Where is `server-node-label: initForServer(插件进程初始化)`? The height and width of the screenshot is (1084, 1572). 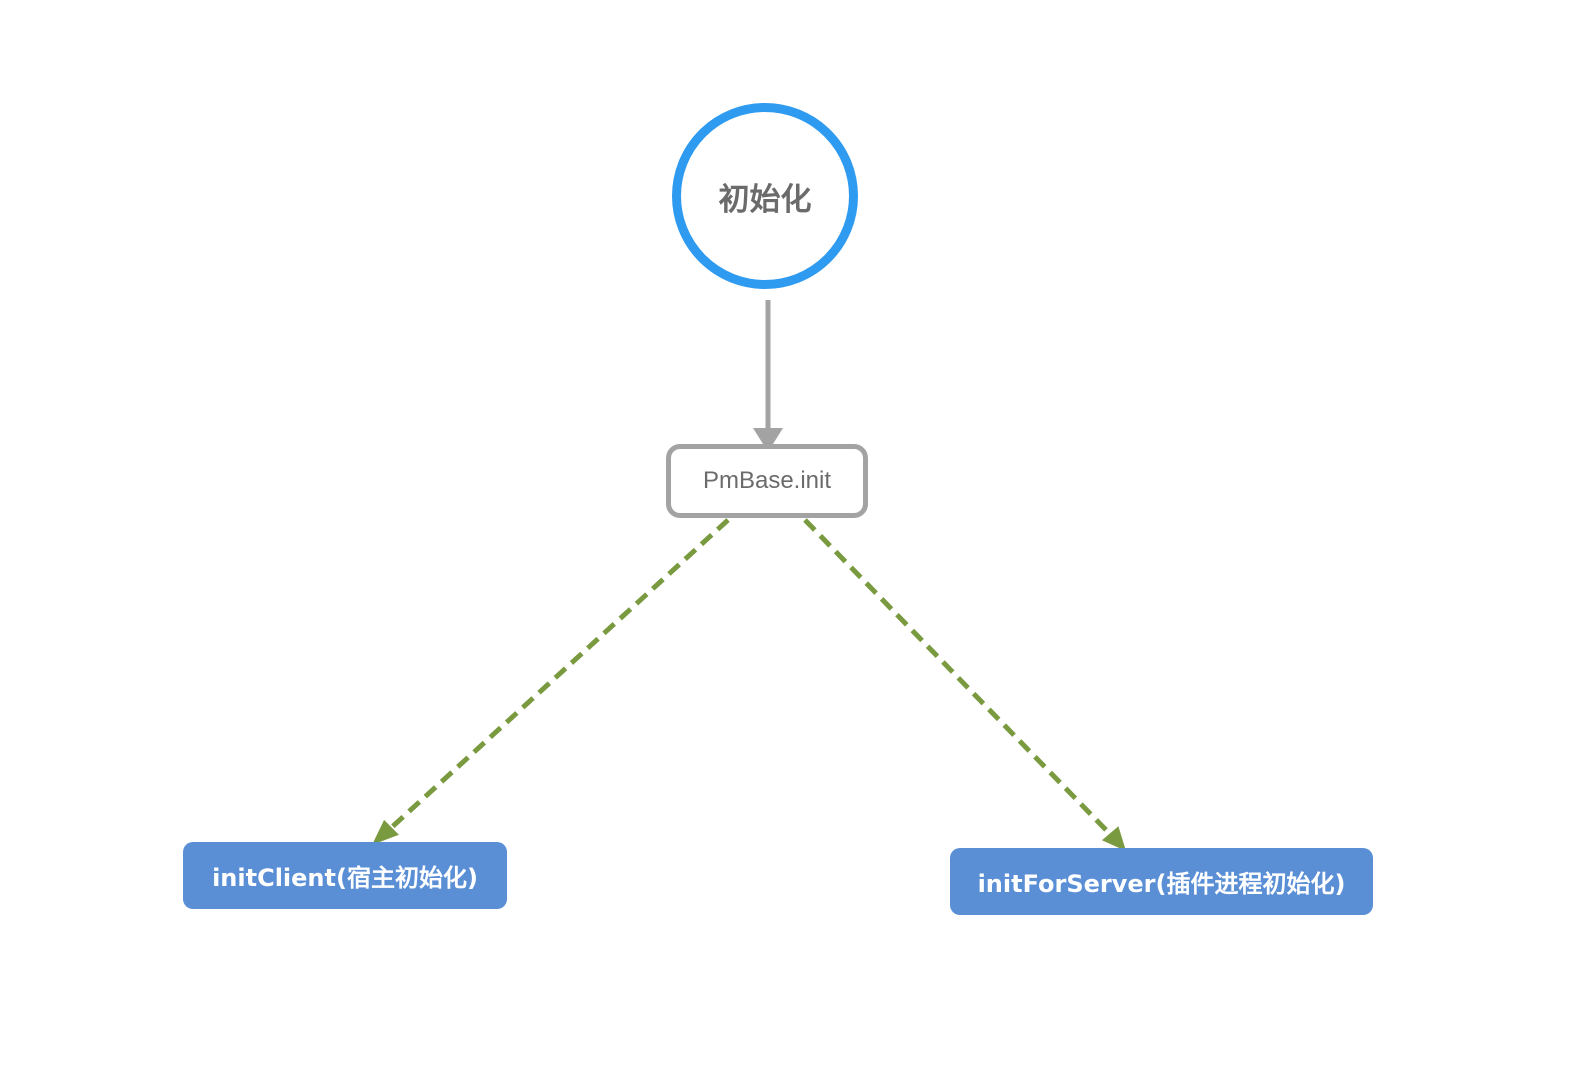
server-node-label: initForServer(插件进程初始化) is located at coordinates (1161, 884).